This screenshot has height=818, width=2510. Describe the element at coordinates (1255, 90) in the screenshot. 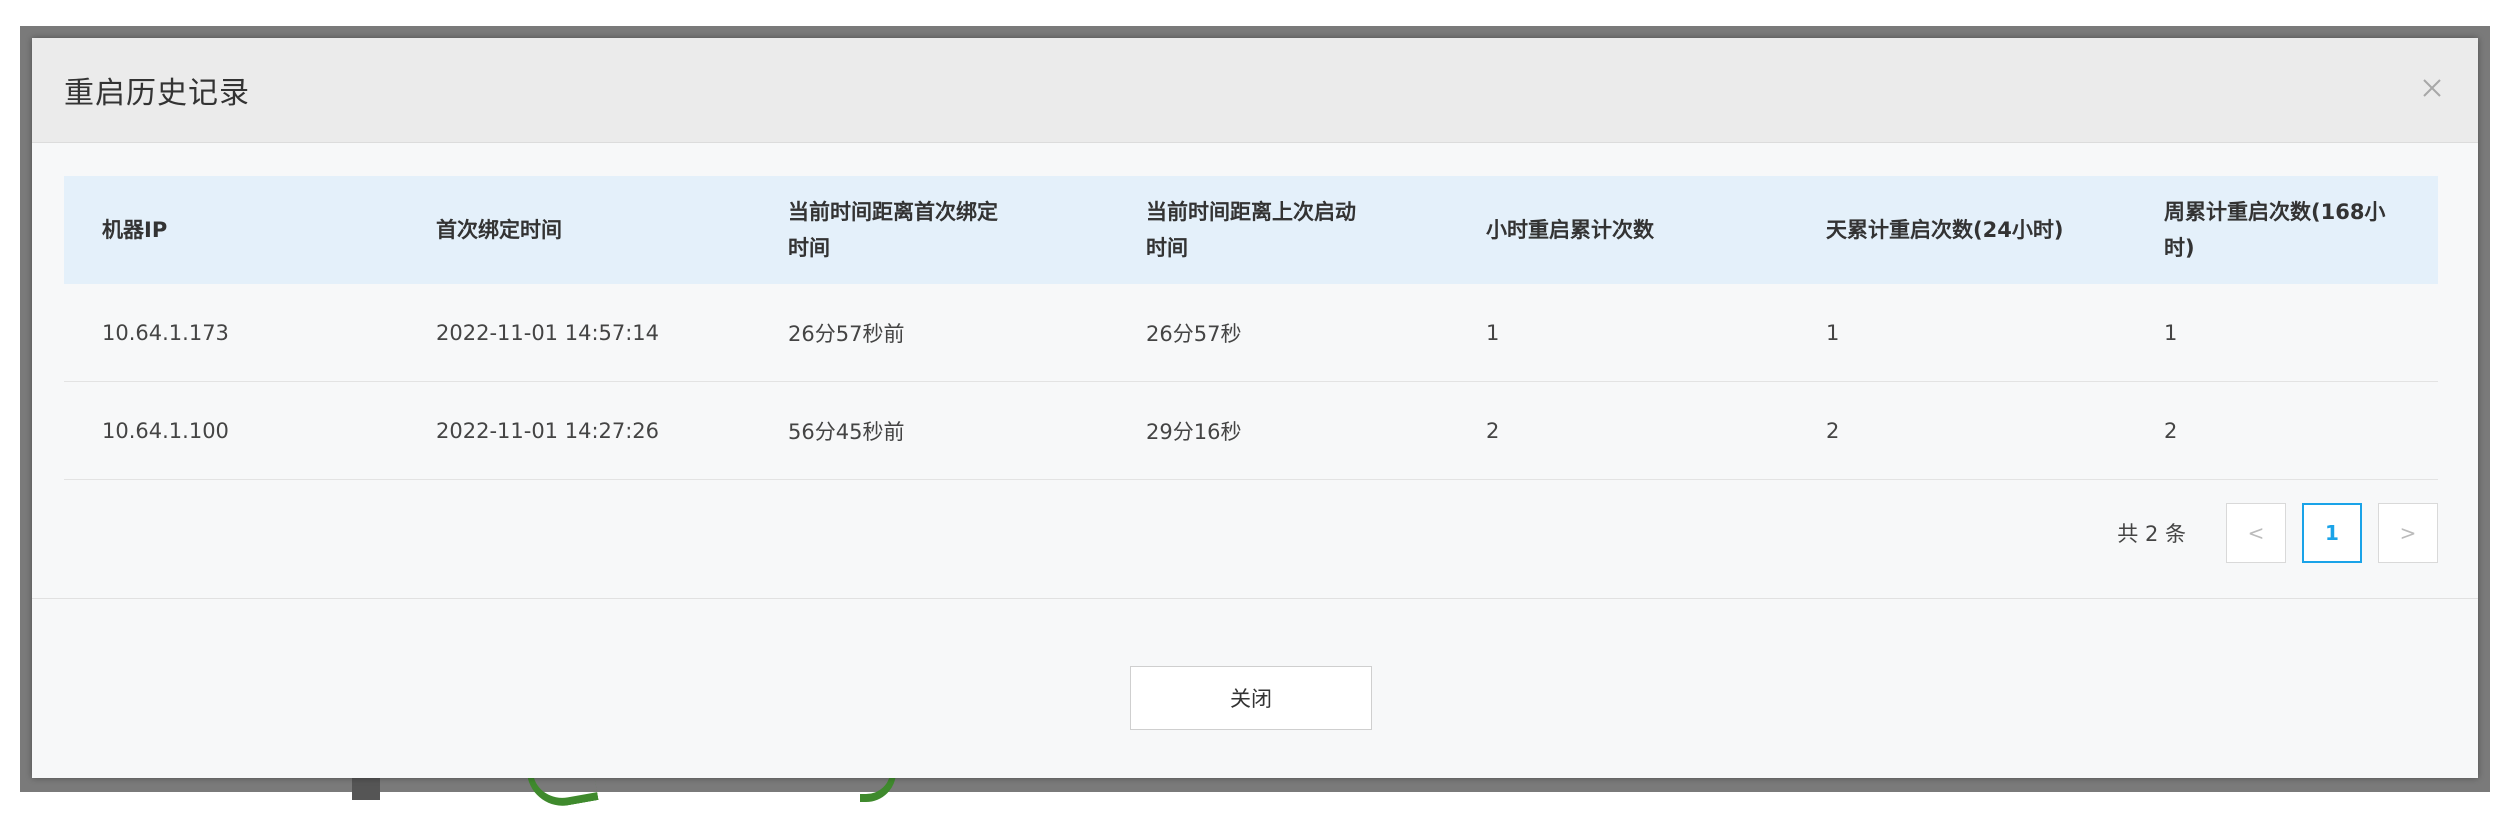

I see `dialog-header: 重启历史记录` at that location.